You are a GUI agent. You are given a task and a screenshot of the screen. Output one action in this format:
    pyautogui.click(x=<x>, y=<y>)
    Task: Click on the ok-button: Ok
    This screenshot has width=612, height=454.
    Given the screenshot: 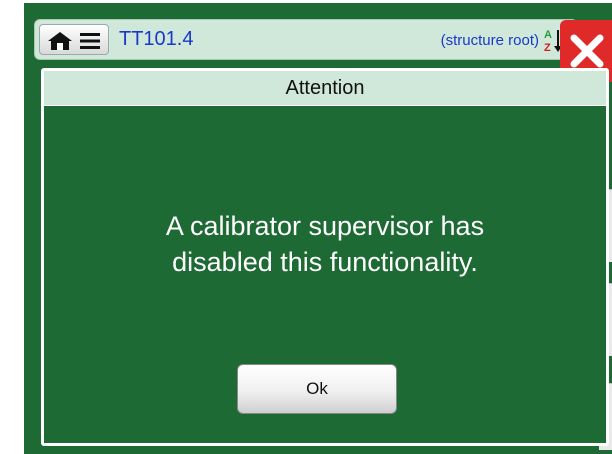 What is the action you would take?
    pyautogui.click(x=317, y=389)
    